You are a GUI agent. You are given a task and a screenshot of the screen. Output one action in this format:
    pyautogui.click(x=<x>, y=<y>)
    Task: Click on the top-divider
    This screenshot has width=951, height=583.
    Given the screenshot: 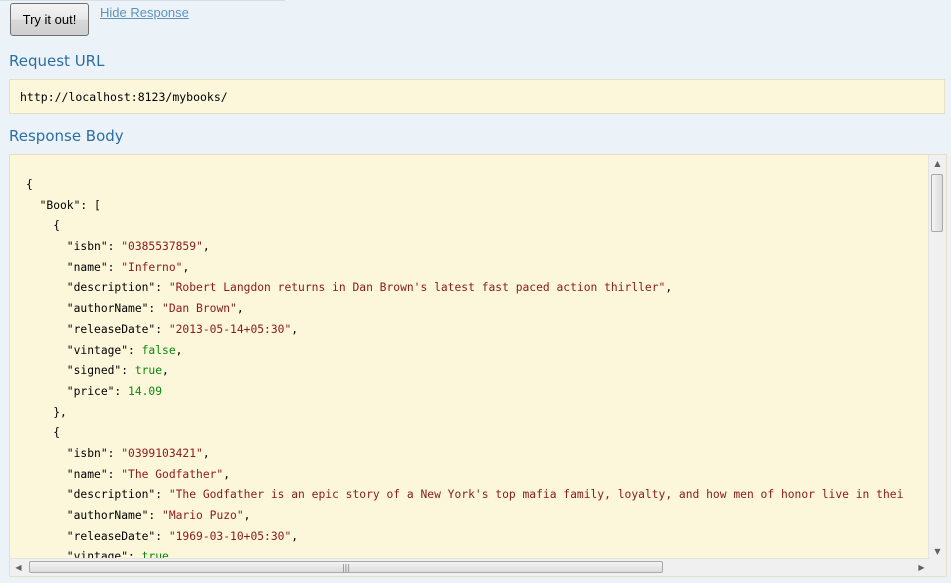 What is the action you would take?
    pyautogui.click(x=142, y=0)
    